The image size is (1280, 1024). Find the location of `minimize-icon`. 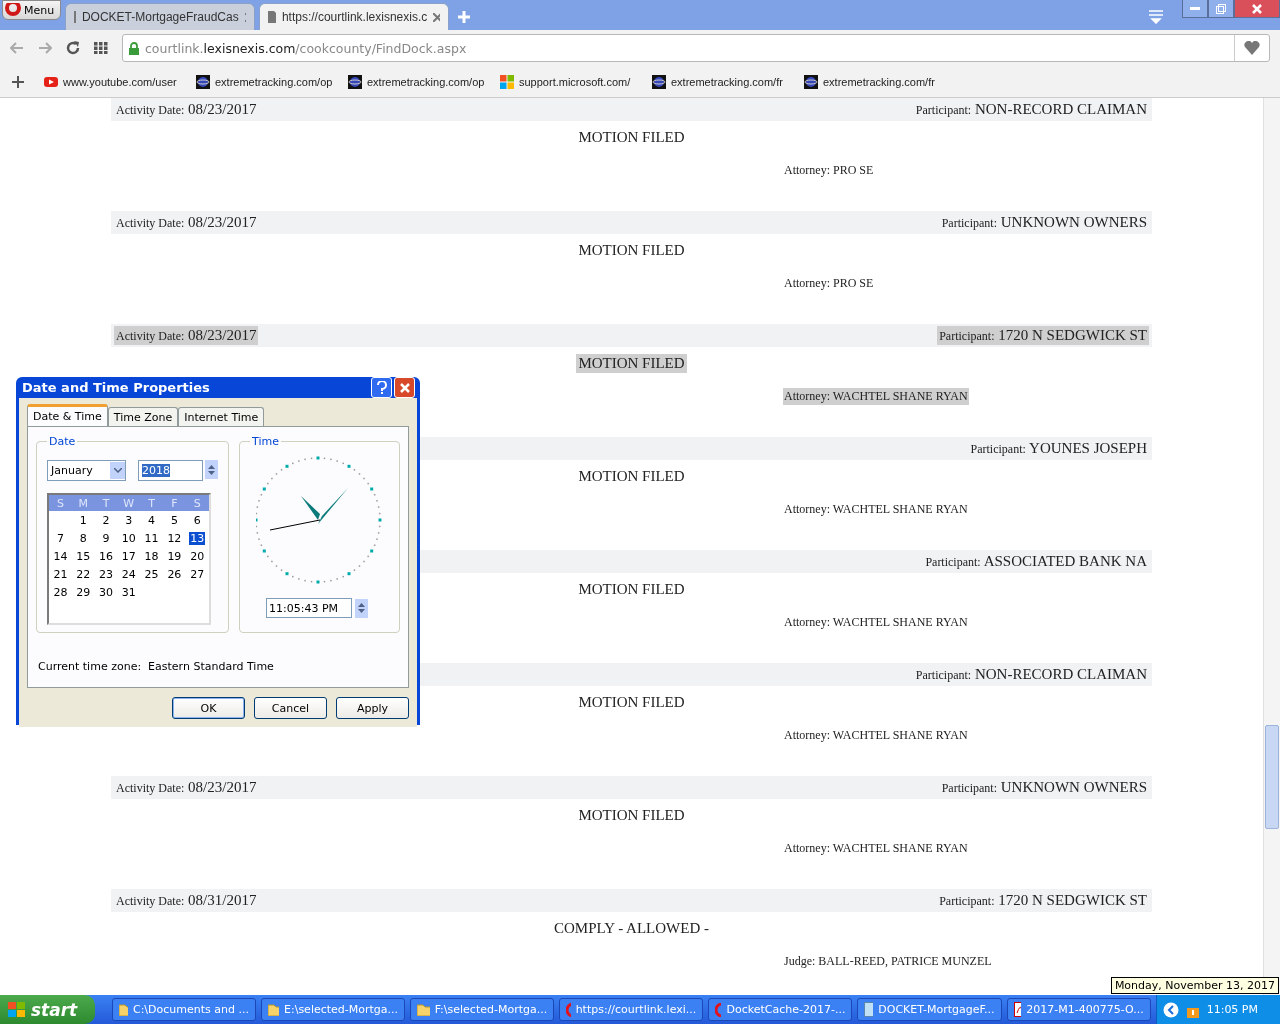

minimize-icon is located at coordinates (1195, 8).